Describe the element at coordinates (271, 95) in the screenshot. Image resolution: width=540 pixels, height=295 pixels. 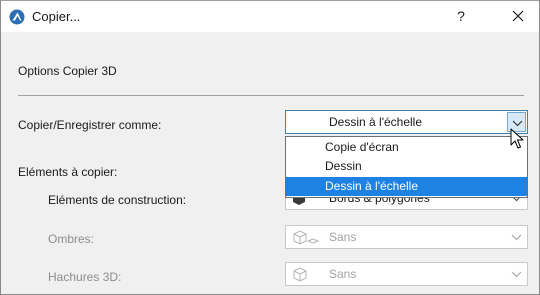
I see `section-divider` at that location.